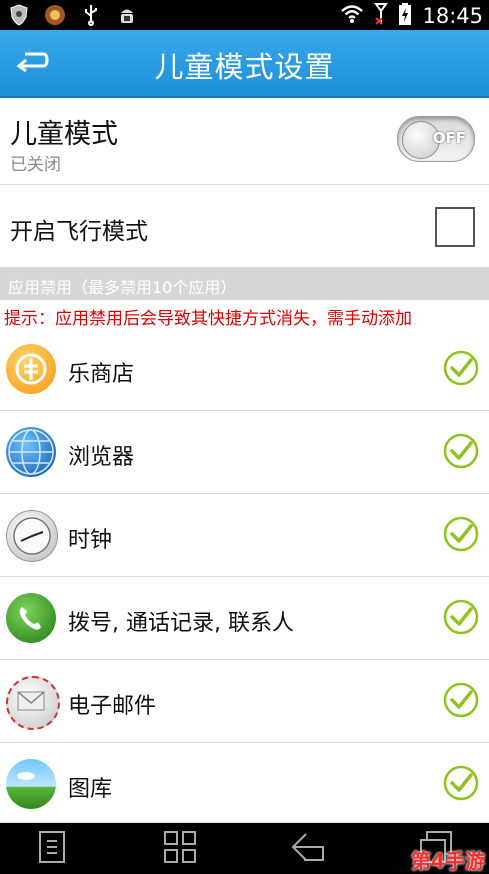 The image size is (489, 874). I want to click on back-nav-icon, so click(308, 849).